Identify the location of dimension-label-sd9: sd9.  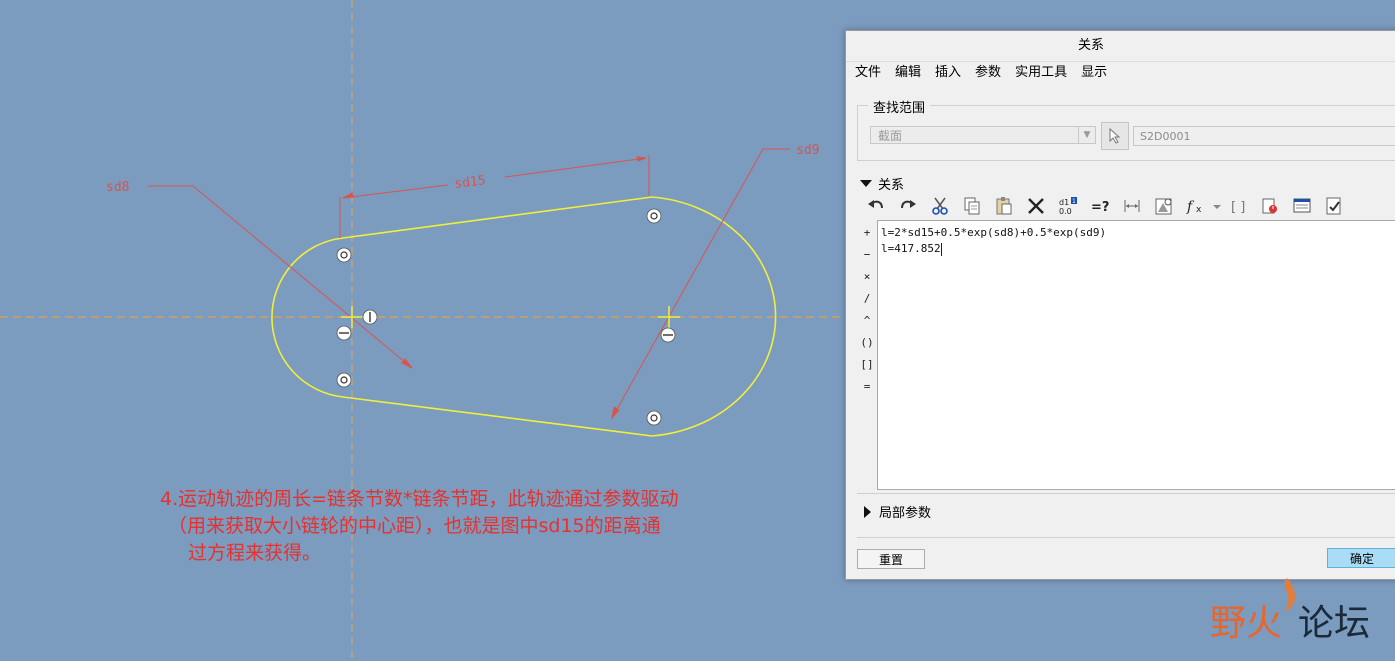
(807, 150).